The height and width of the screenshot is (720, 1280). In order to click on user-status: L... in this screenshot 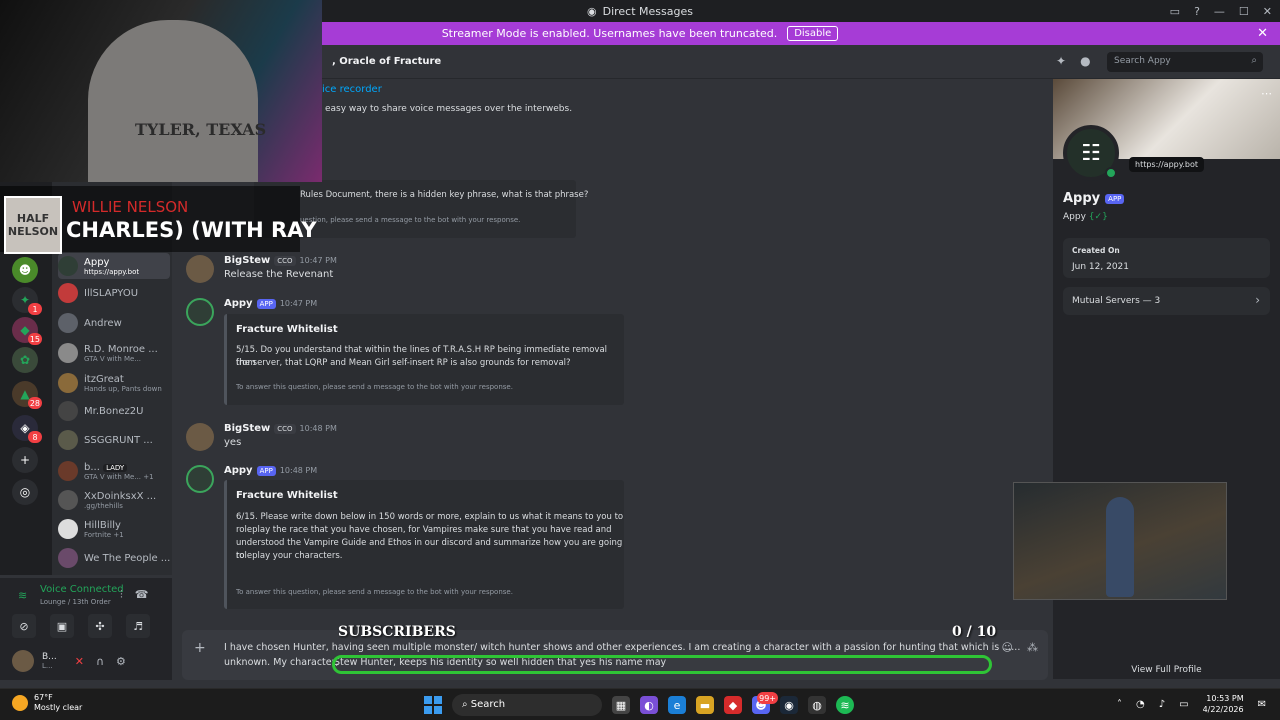, I will do `click(47, 666)`.